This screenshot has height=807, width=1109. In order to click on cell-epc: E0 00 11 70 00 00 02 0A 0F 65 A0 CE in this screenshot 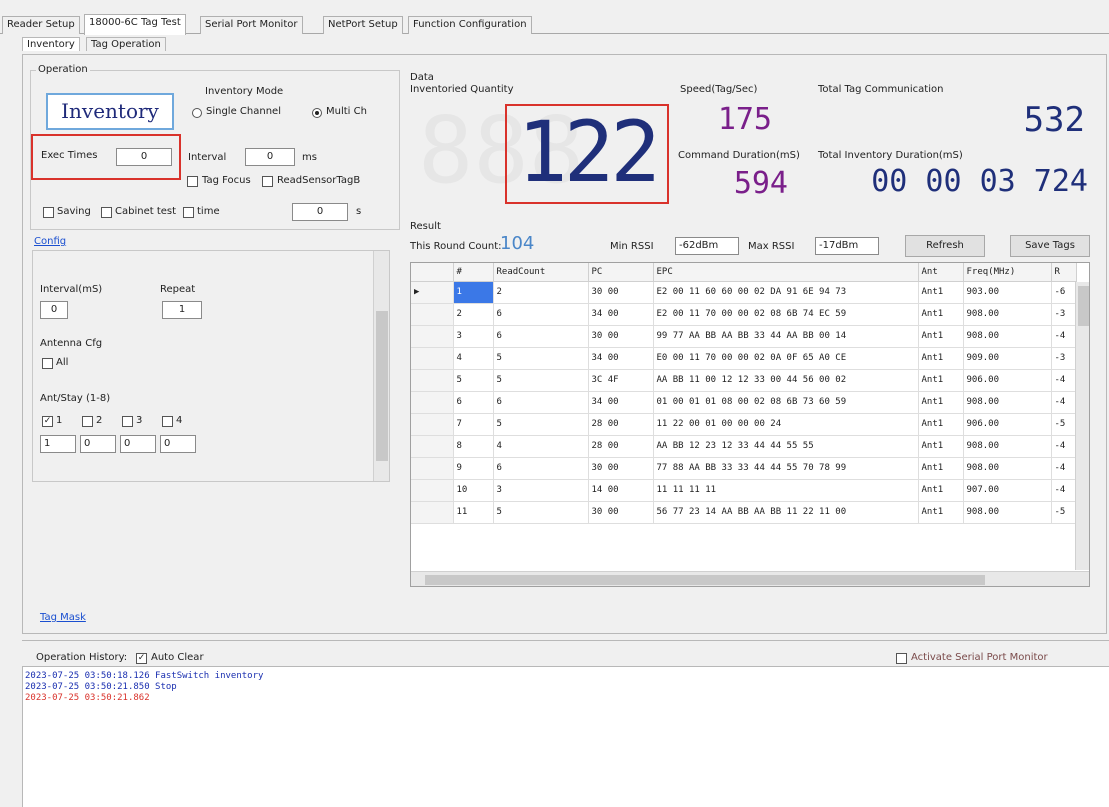, I will do `click(786, 358)`.